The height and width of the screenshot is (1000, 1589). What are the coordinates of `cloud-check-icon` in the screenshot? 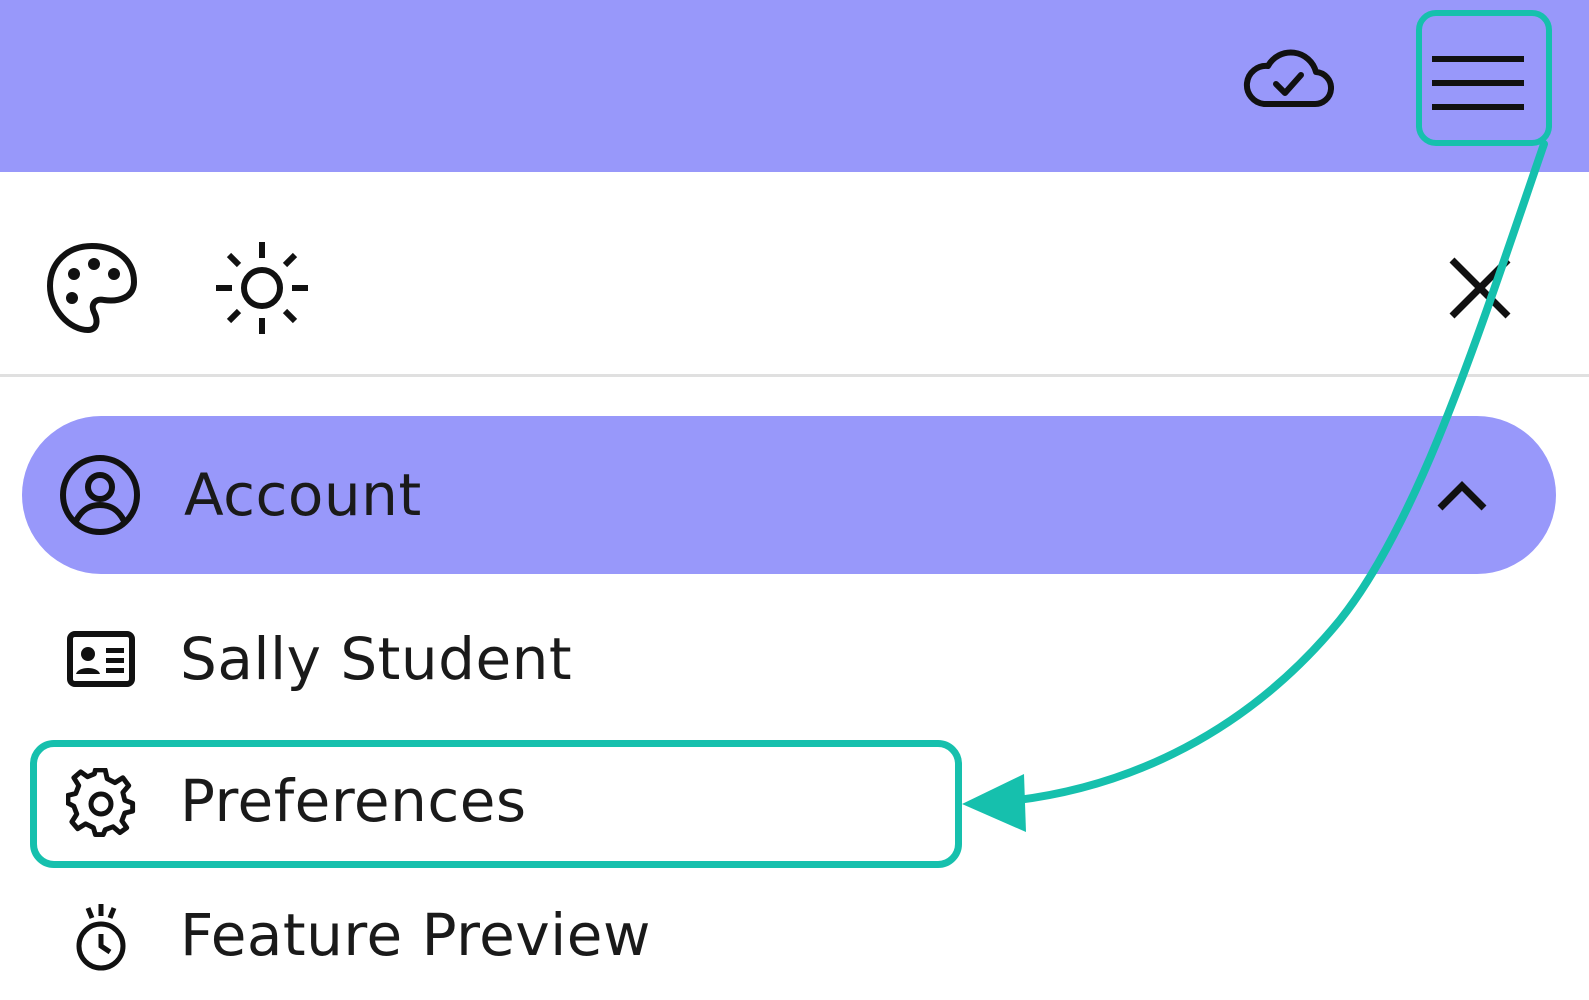 It's located at (1288, 80).